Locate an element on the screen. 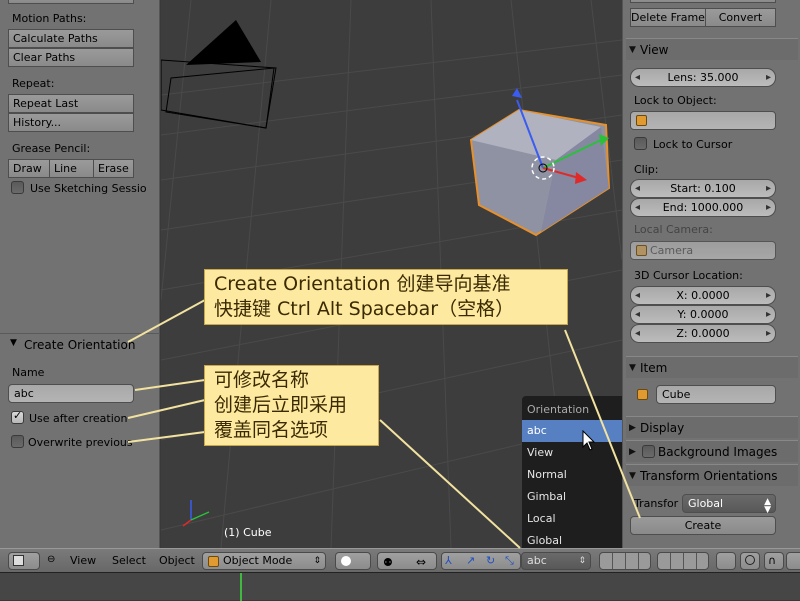 This screenshot has height=601, width=800. callout-1-line-2: 快捷键 Ctrl Alt Spacebar（空格） is located at coordinates (364, 309).